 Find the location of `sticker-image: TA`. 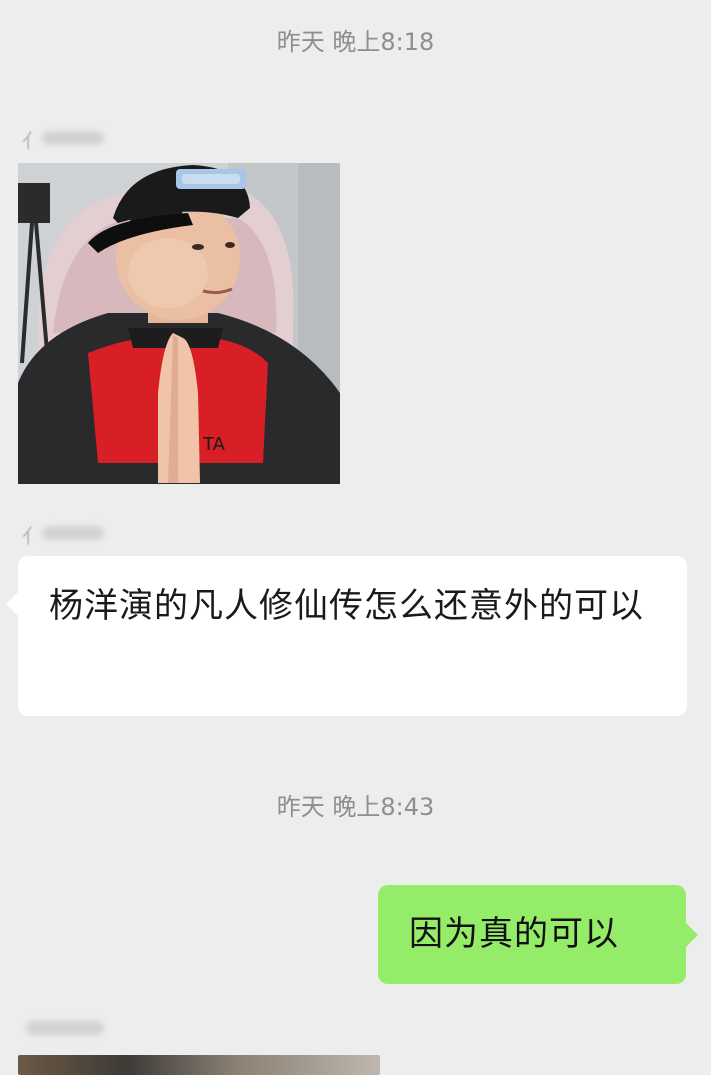

sticker-image: TA is located at coordinates (179, 323).